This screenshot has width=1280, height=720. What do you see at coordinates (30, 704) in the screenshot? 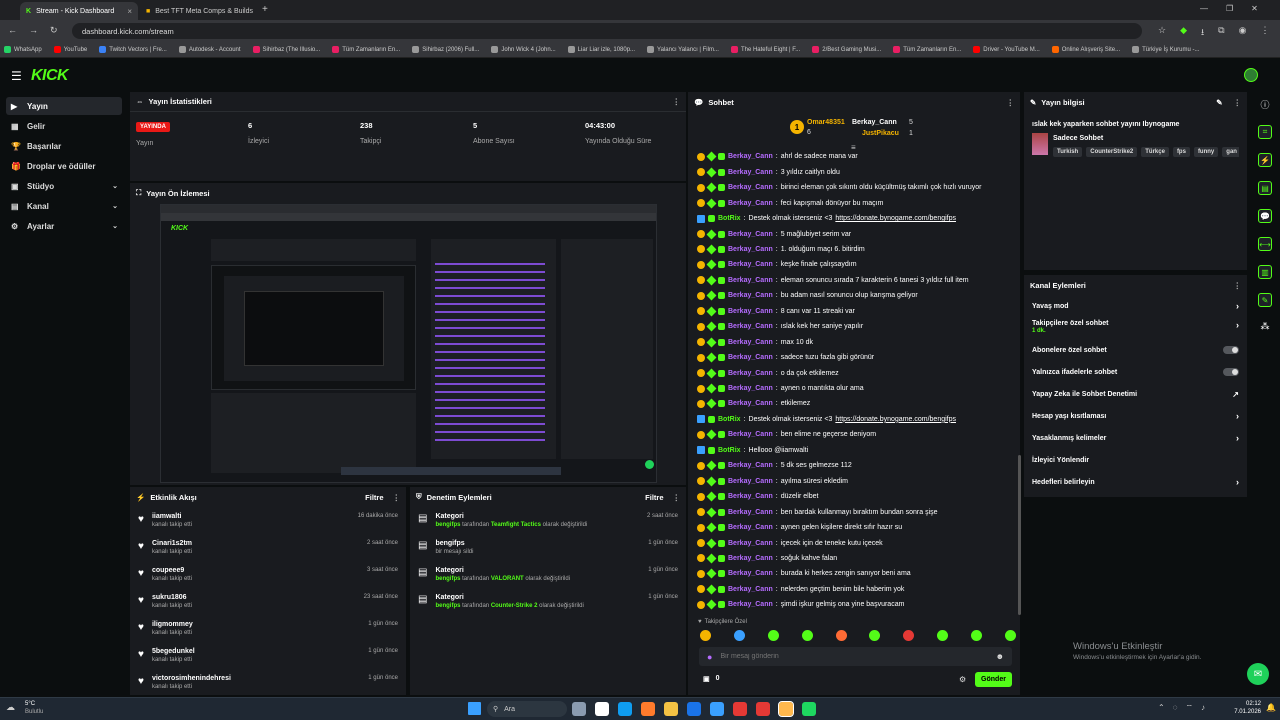
I see `weather-temp: 5°C` at bounding box center [30, 704].